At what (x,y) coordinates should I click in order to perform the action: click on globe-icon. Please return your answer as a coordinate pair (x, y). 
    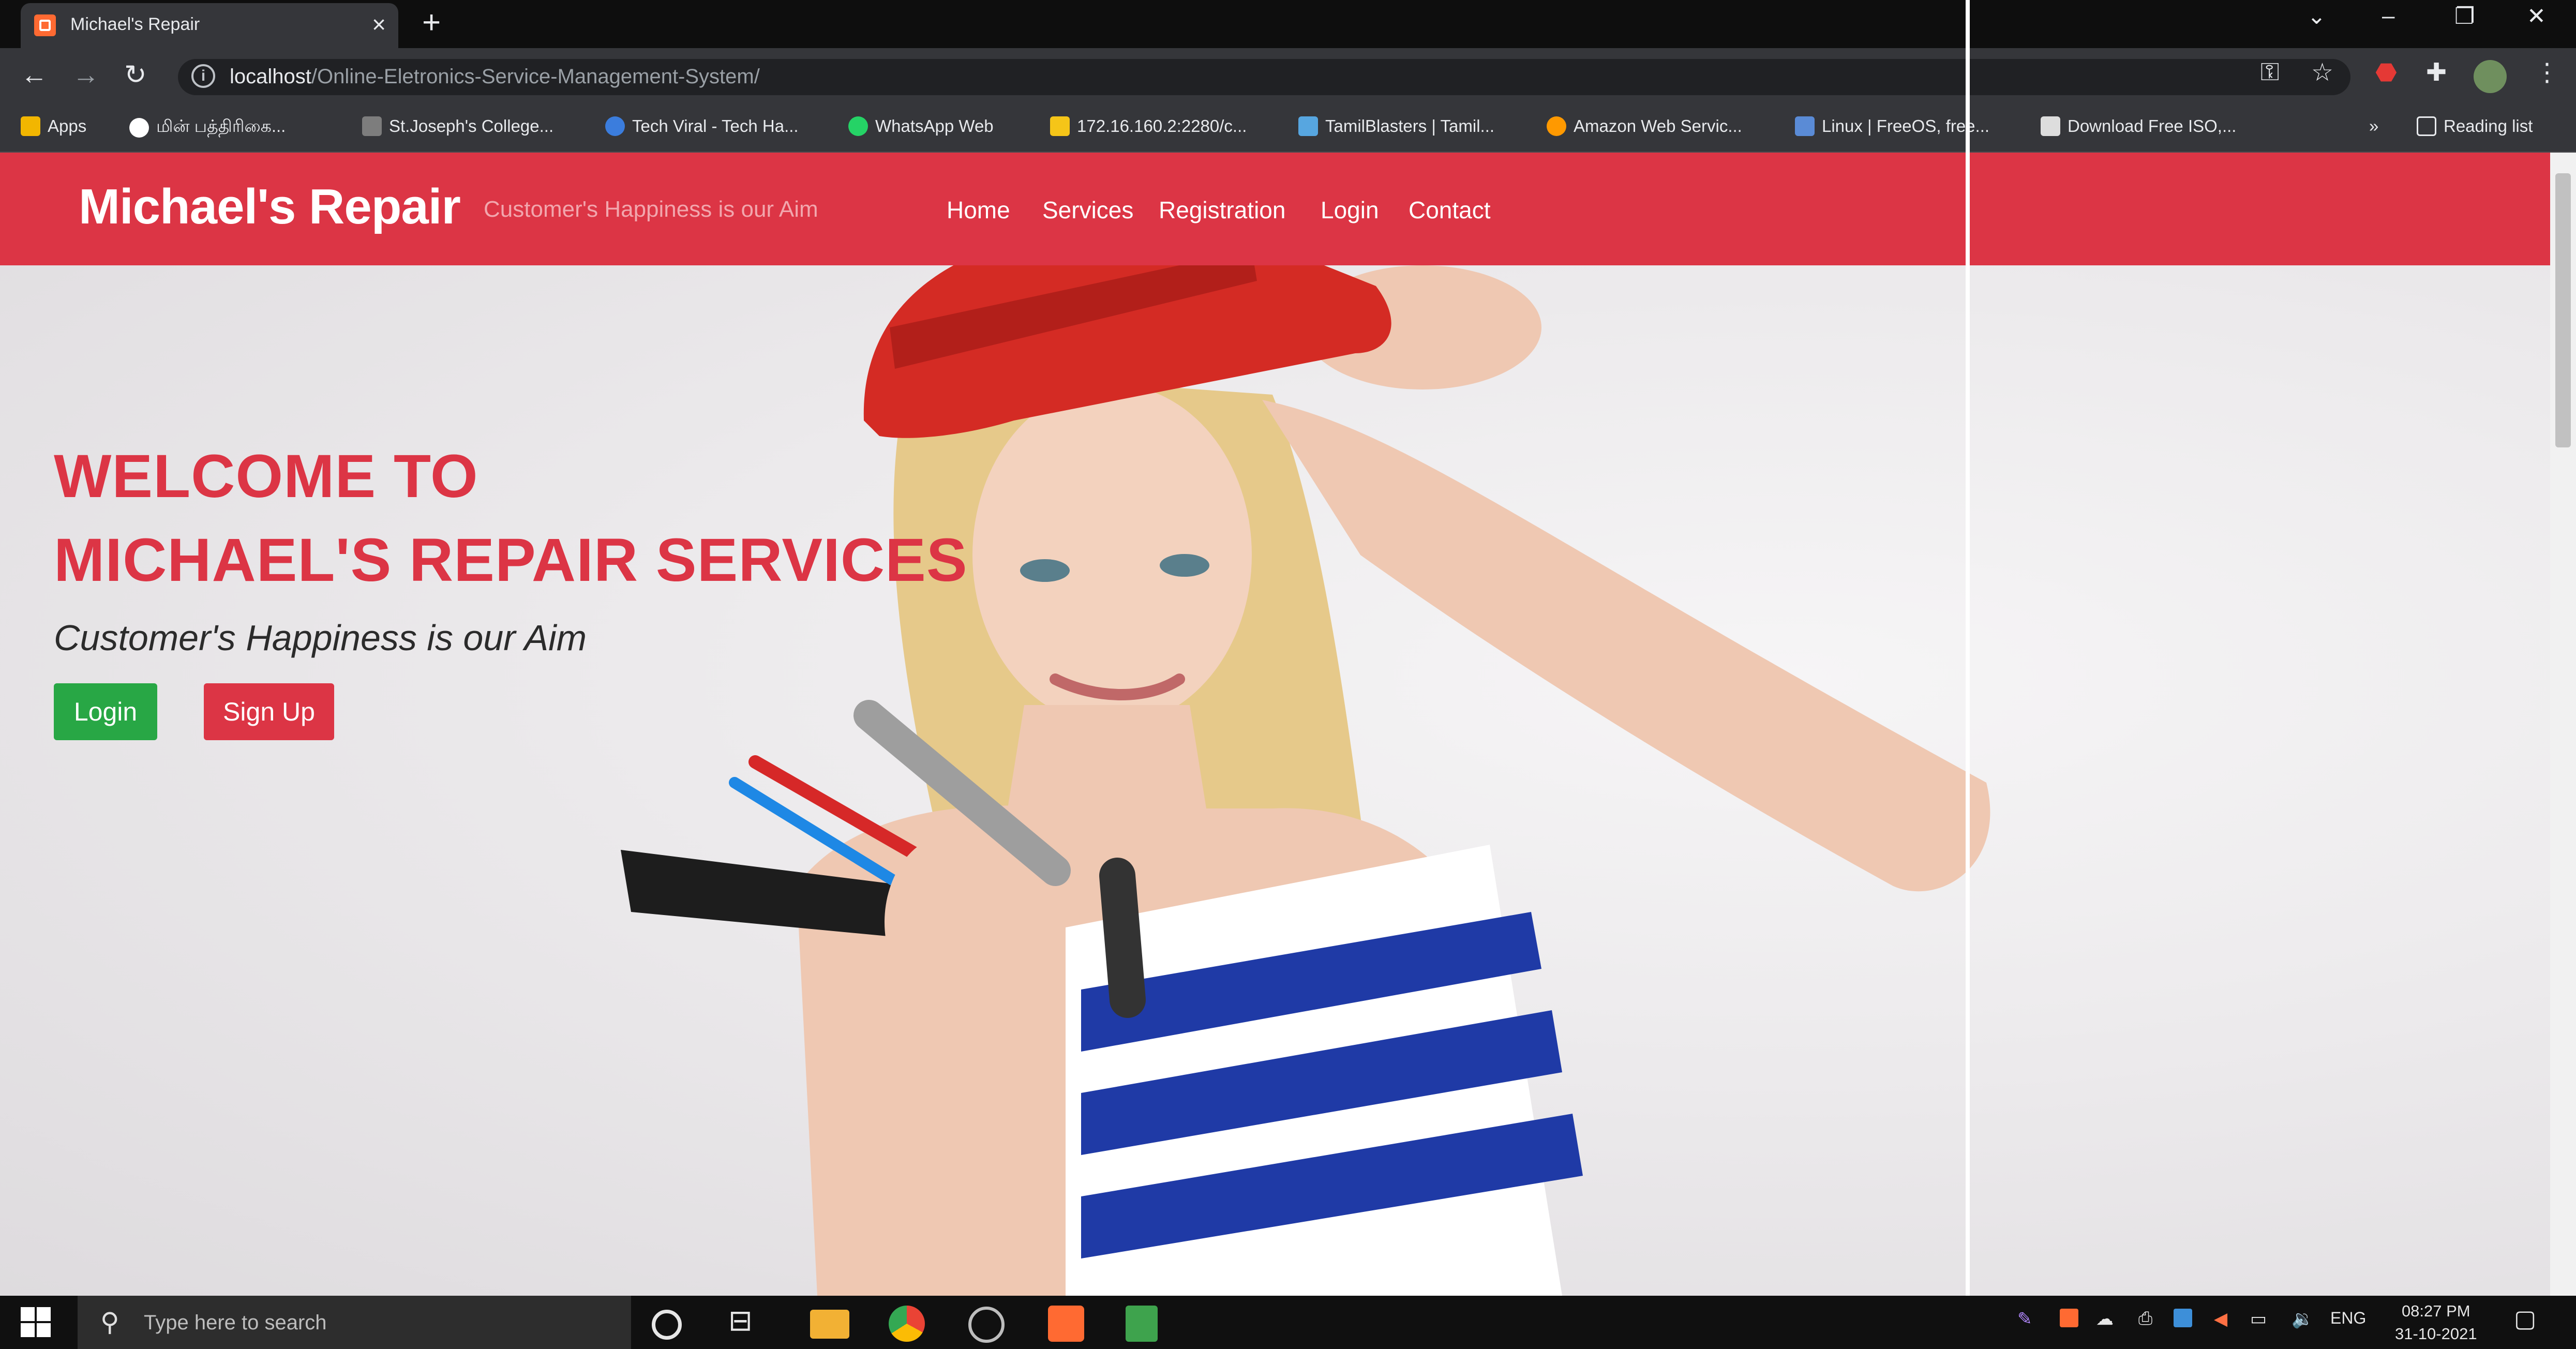
    Looking at the image, I should click on (139, 127).